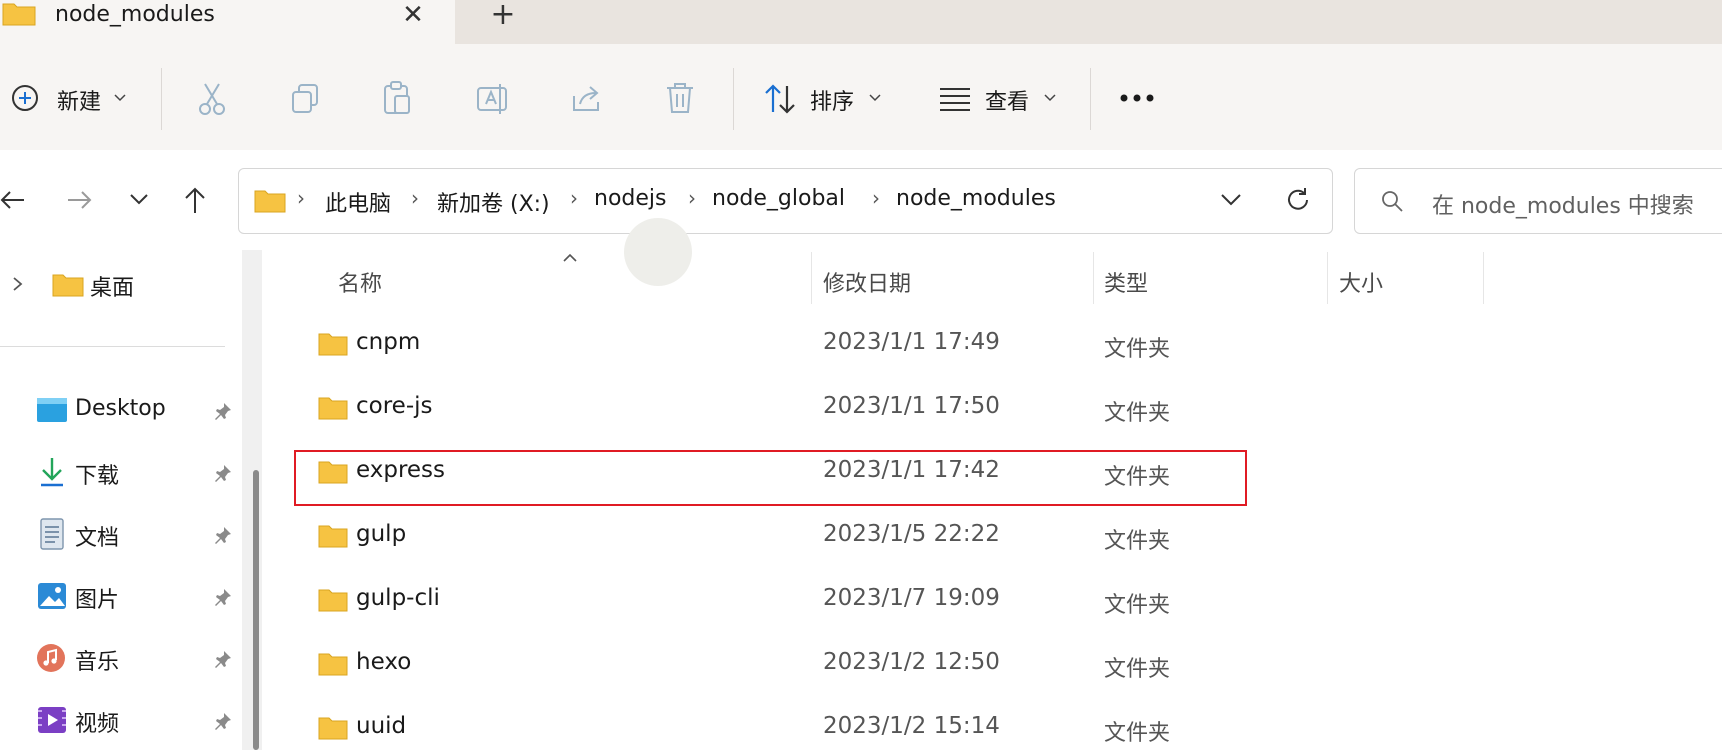 The height and width of the screenshot is (750, 1722). I want to click on search-placeholder: 在 node_modules 中搜索, so click(1563, 206).